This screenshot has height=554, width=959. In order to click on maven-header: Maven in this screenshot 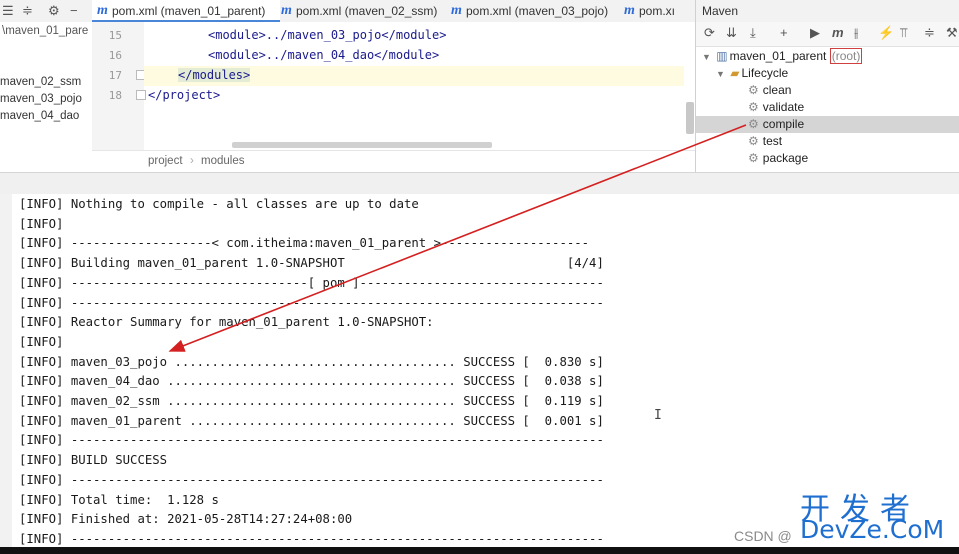, I will do `click(827, 11)`.